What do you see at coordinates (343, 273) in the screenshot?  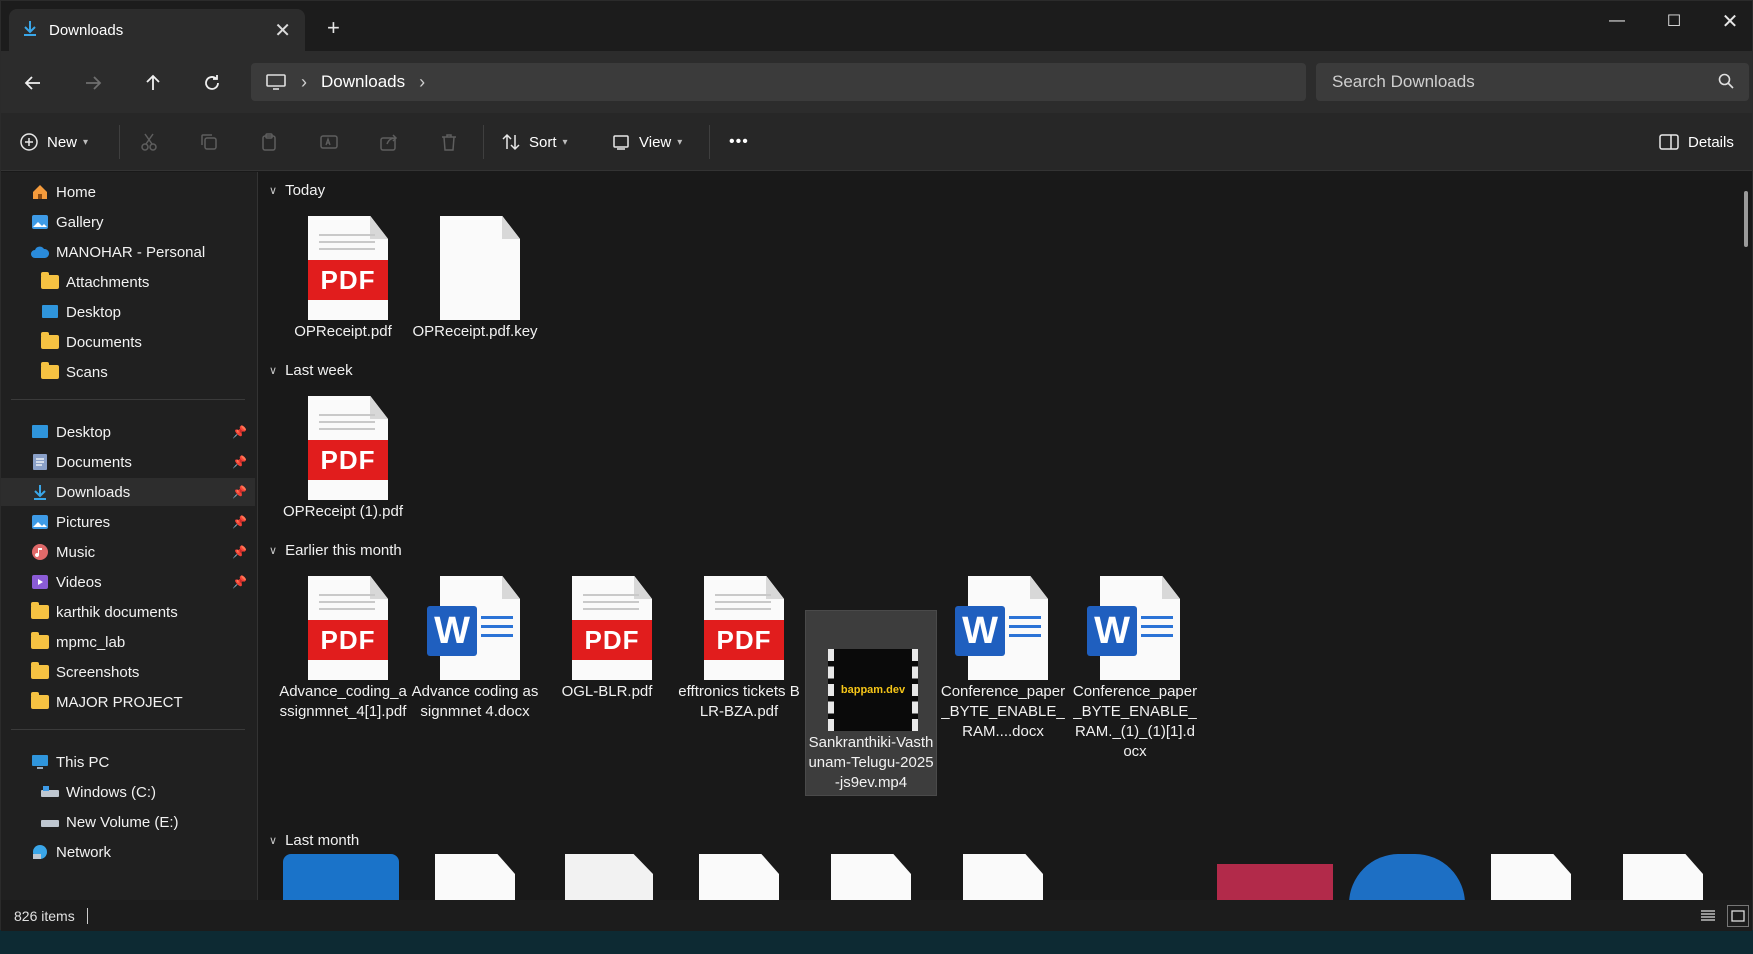 I see `file-item: PDF OPReceipt.pdf` at bounding box center [343, 273].